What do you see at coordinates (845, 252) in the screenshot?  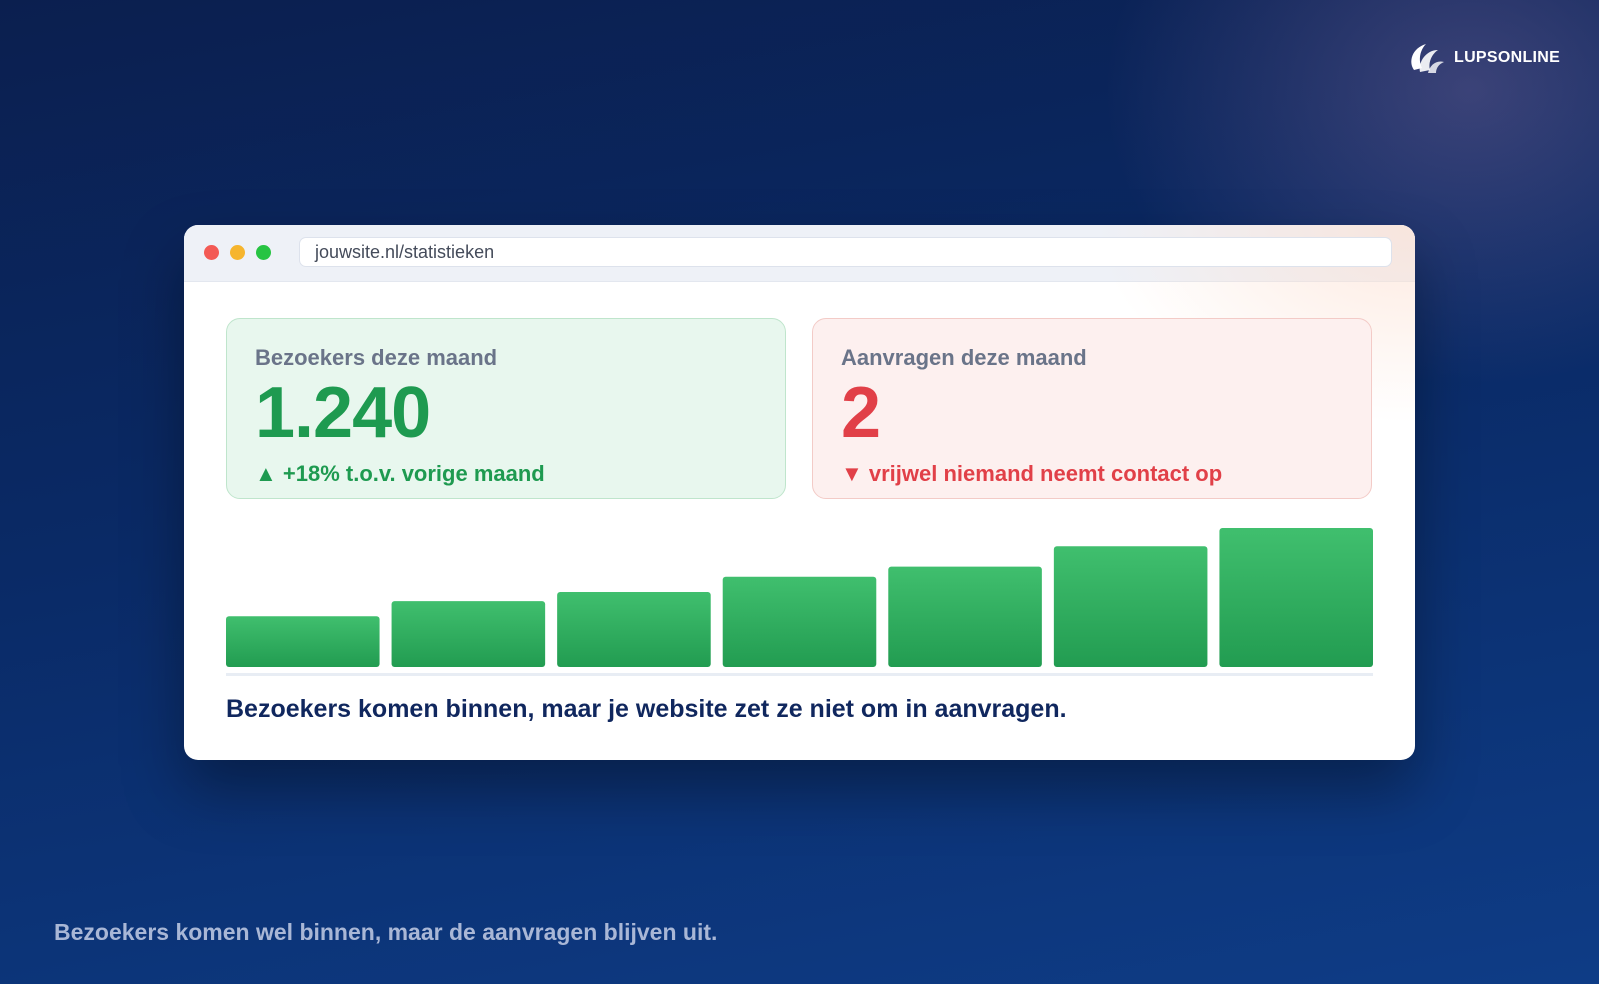 I see `address-bar: jouwsite.nl/statistieken` at bounding box center [845, 252].